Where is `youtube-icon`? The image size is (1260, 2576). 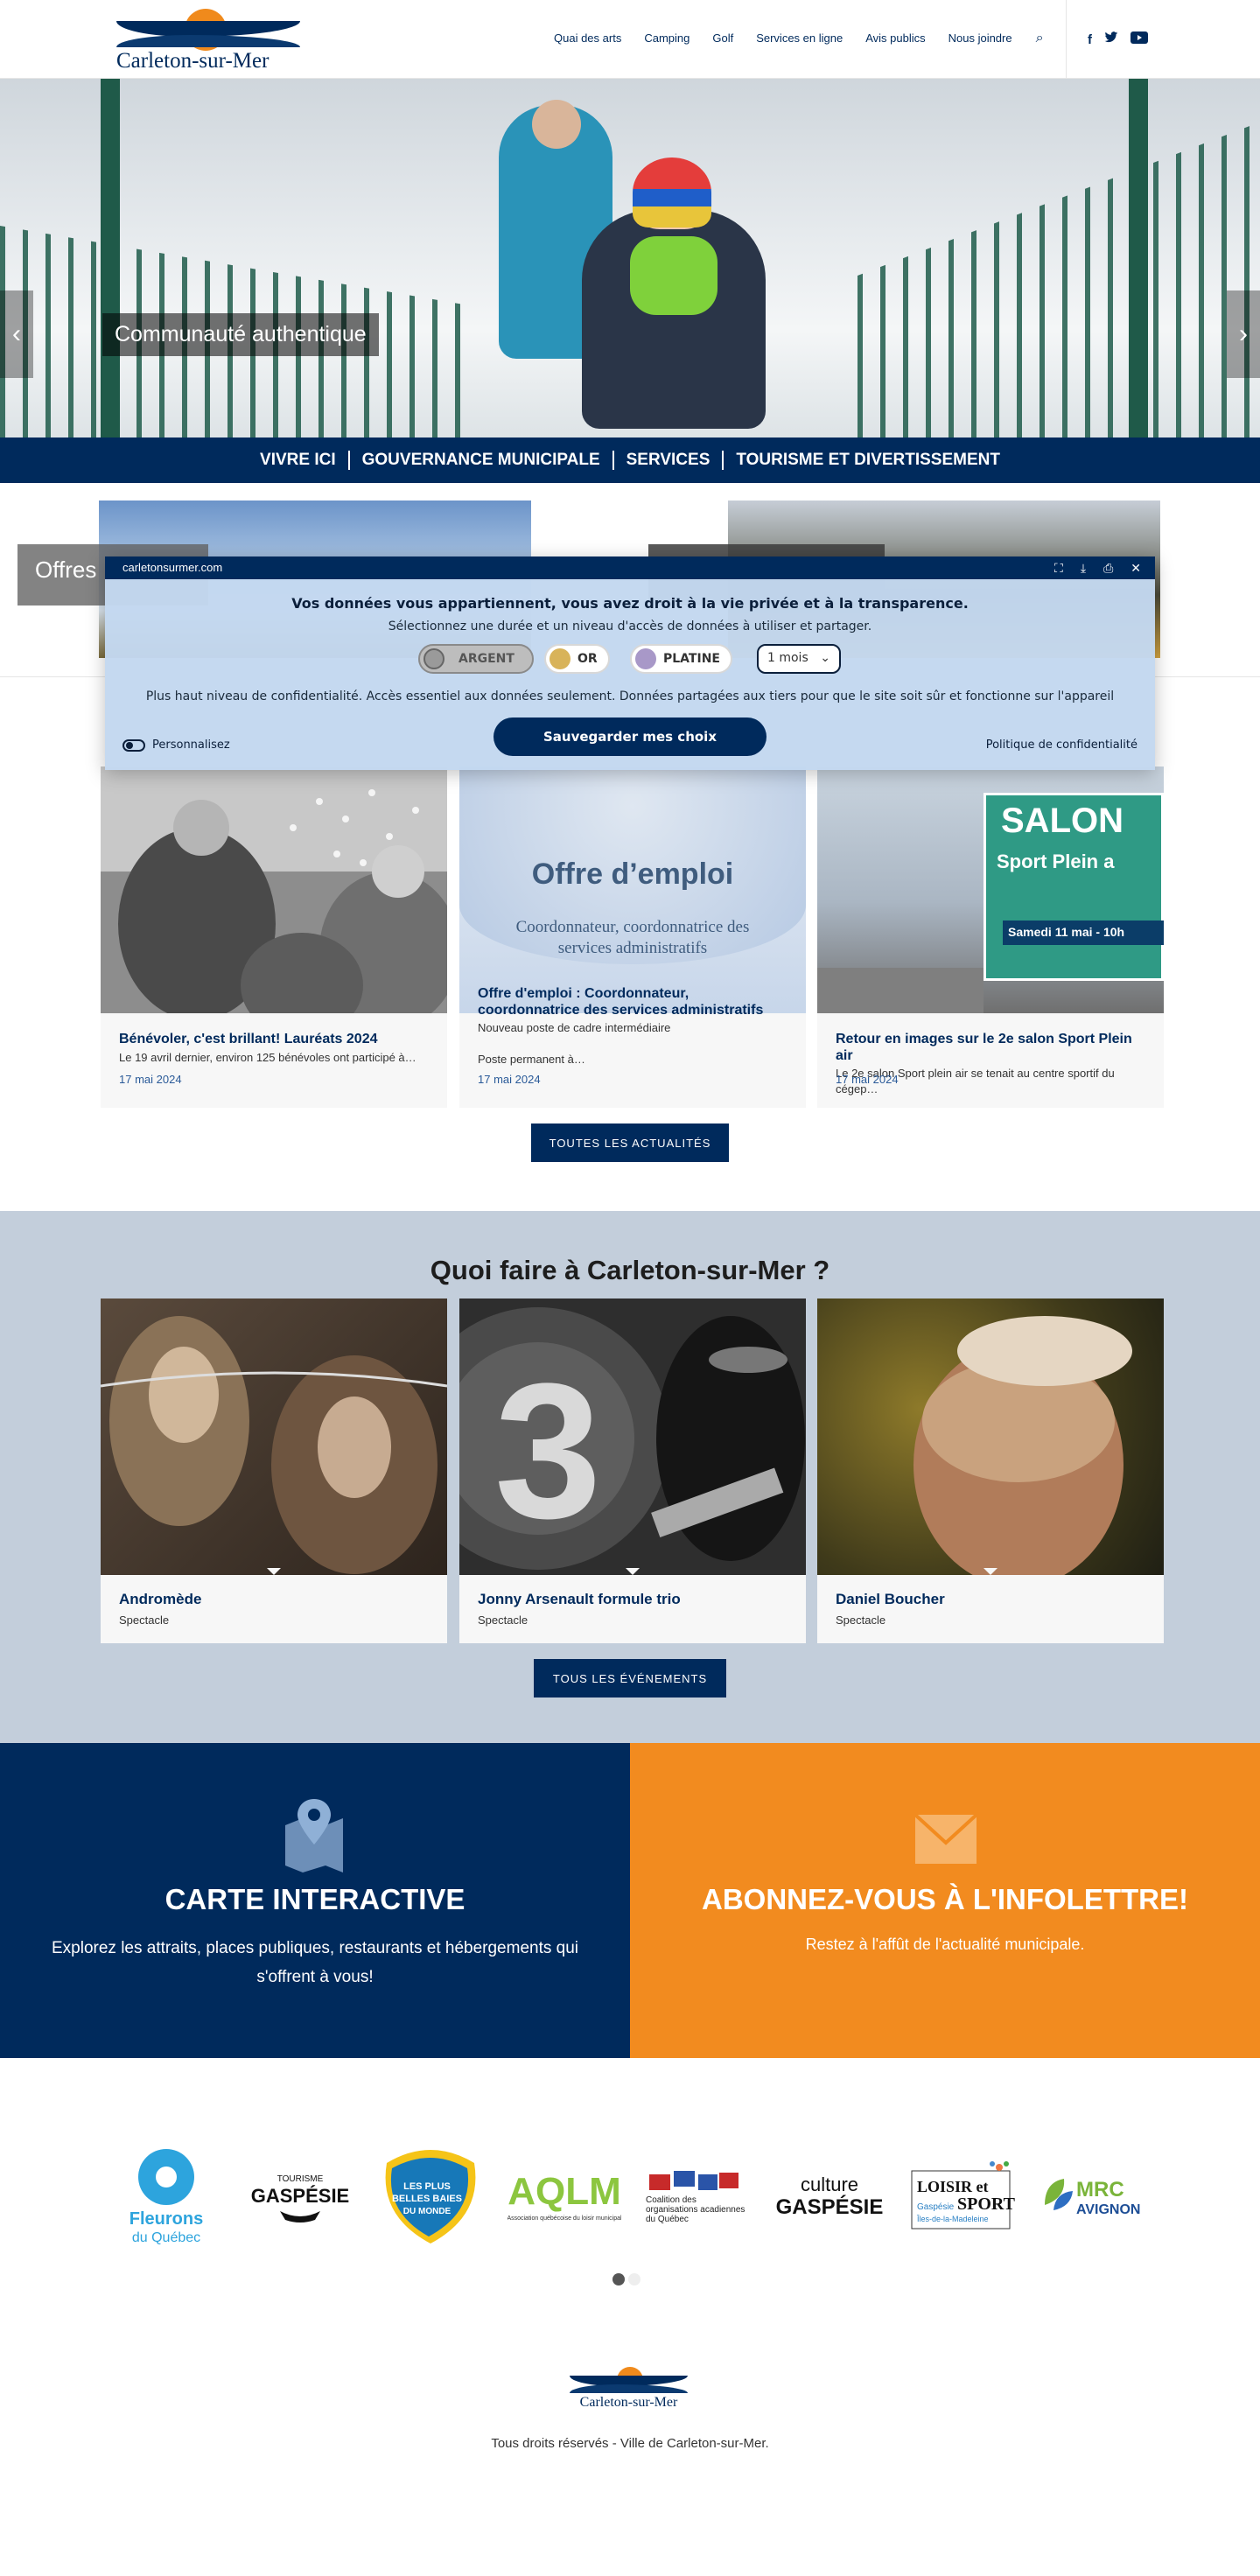 youtube-icon is located at coordinates (1139, 39).